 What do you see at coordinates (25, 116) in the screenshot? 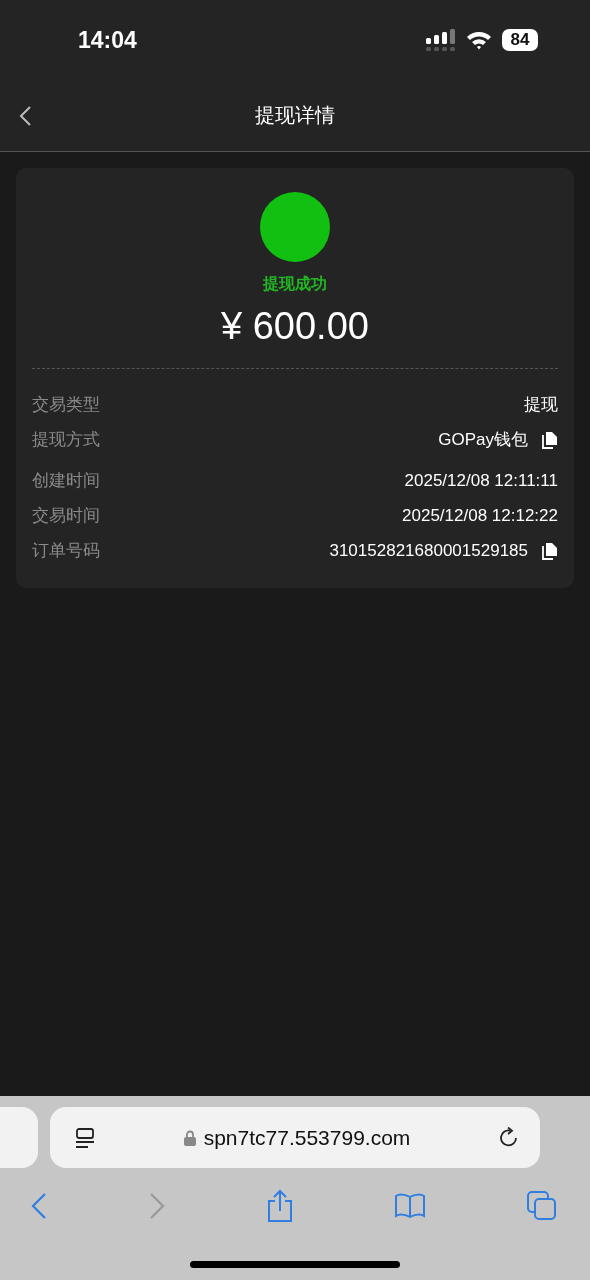
I see `back-icon` at bounding box center [25, 116].